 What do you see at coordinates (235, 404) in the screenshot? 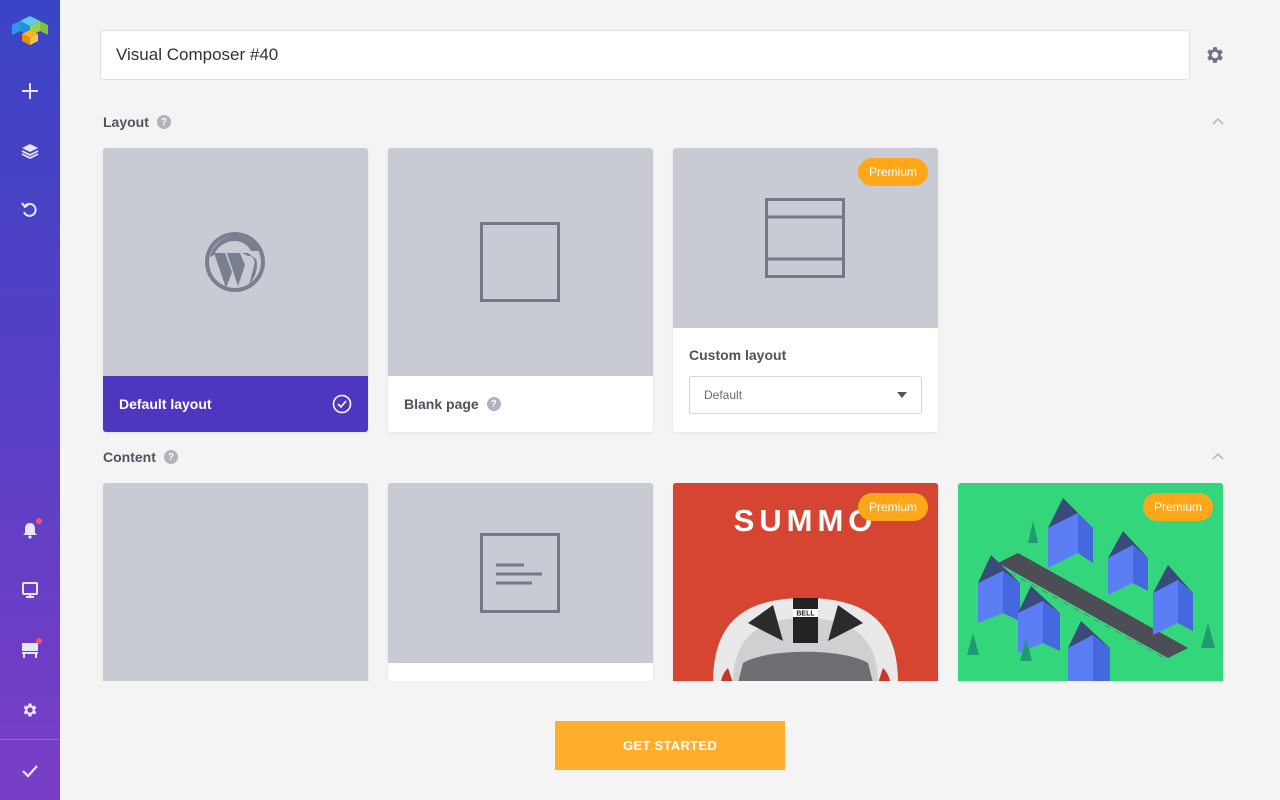
I see `default-layout-footer: Default layout` at bounding box center [235, 404].